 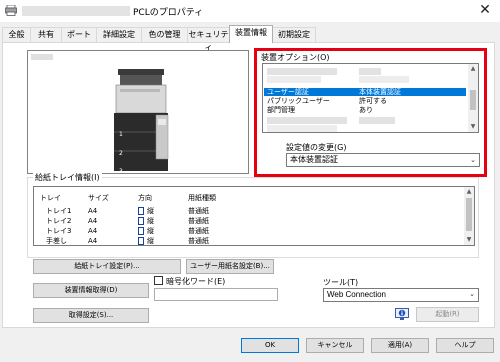 What do you see at coordinates (59, 231) in the screenshot?
I see `table-cell-tray: トレイ3` at bounding box center [59, 231].